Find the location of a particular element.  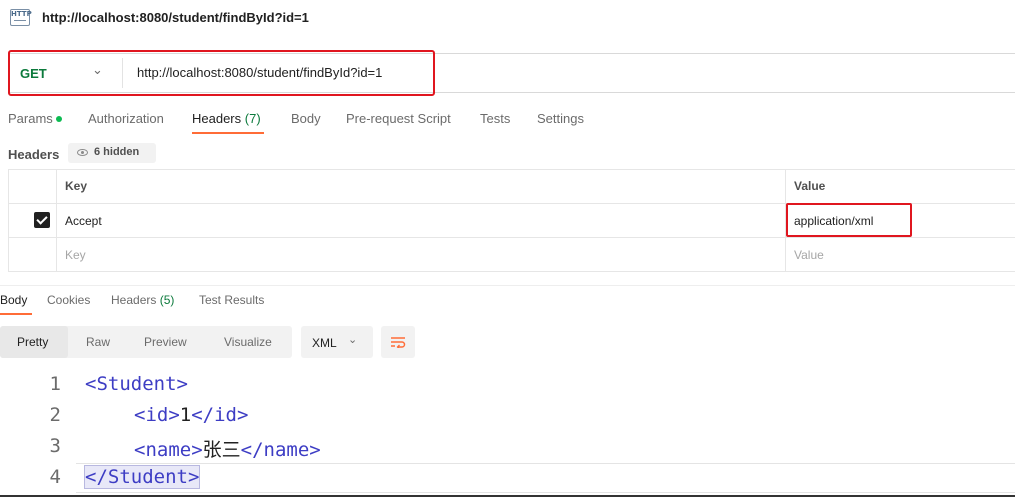

xml-tag: <Student> is located at coordinates (136, 384).